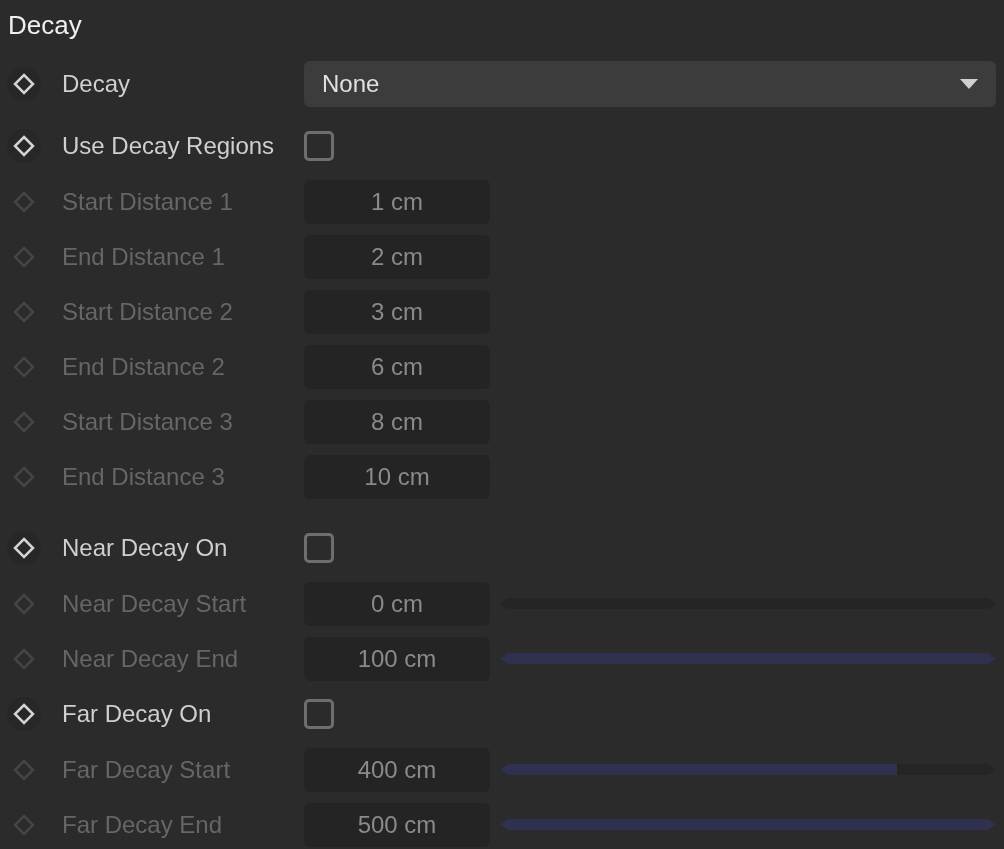 Image resolution: width=1004 pixels, height=849 pixels. I want to click on field-label: Far Decay End, so click(142, 824).